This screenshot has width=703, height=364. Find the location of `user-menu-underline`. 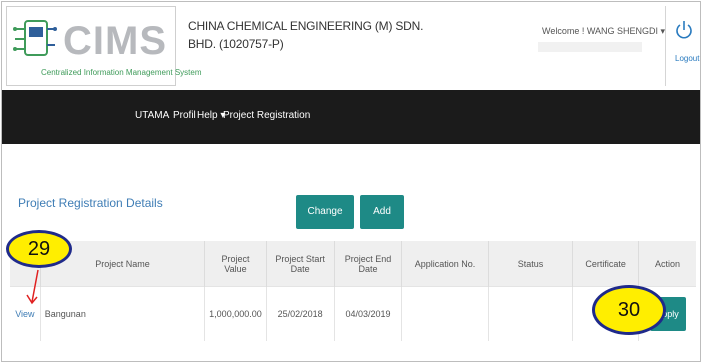

user-menu-underline is located at coordinates (590, 47).